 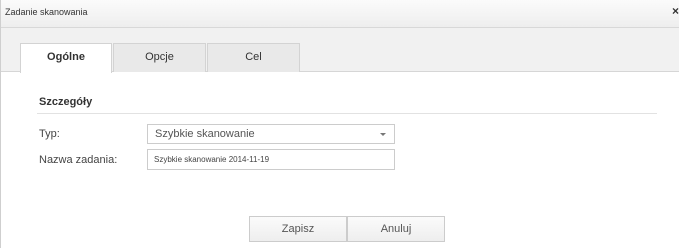 I want to click on chevron-down-icon, so click(x=383, y=134).